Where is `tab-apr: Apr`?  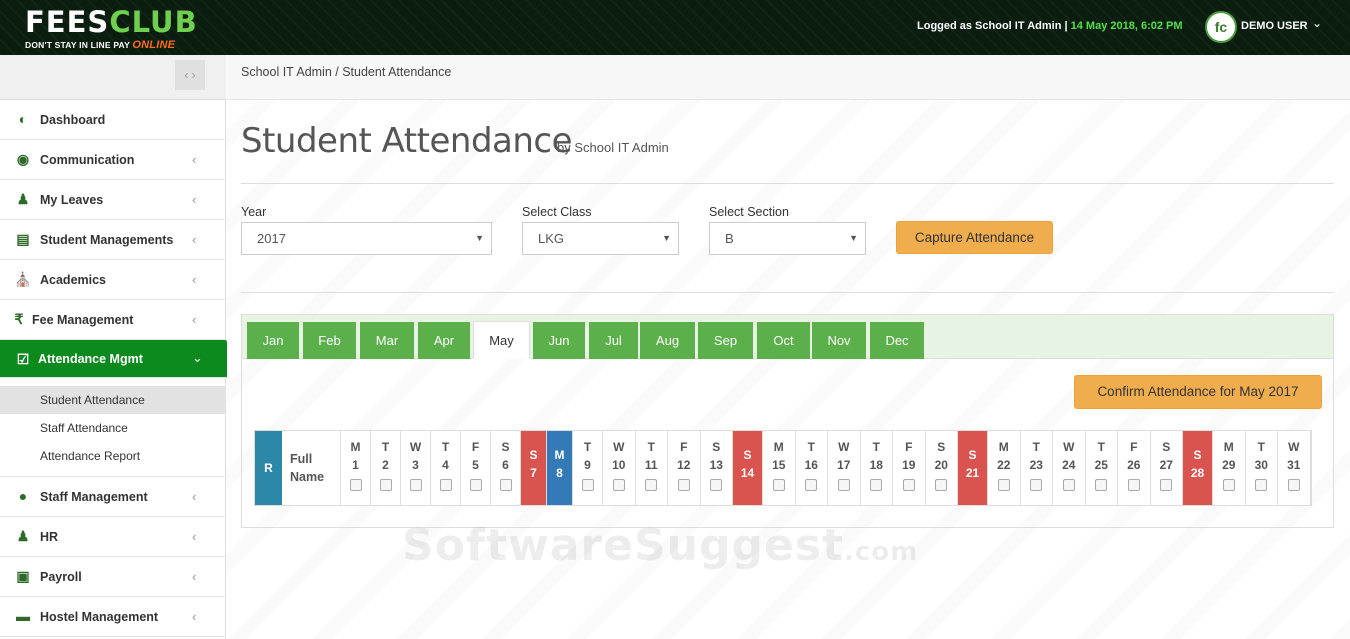
tab-apr: Apr is located at coordinates (444, 340).